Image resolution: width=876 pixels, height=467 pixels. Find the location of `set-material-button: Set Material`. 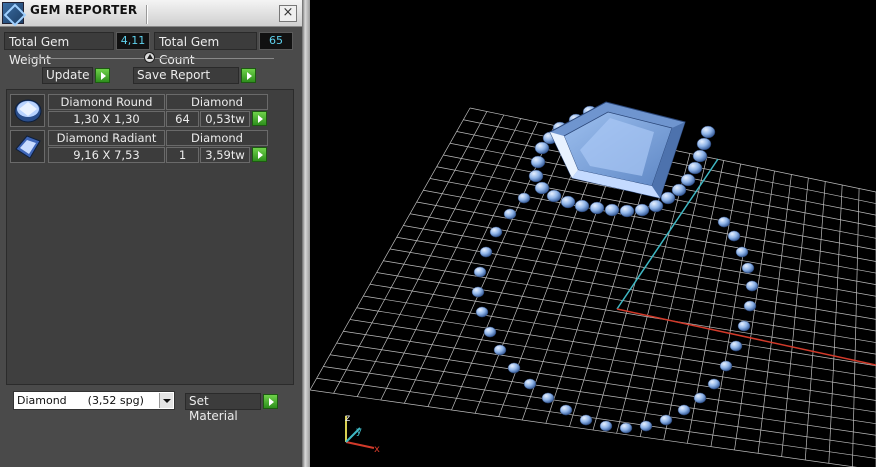

set-material-button: Set Material is located at coordinates (223, 408).